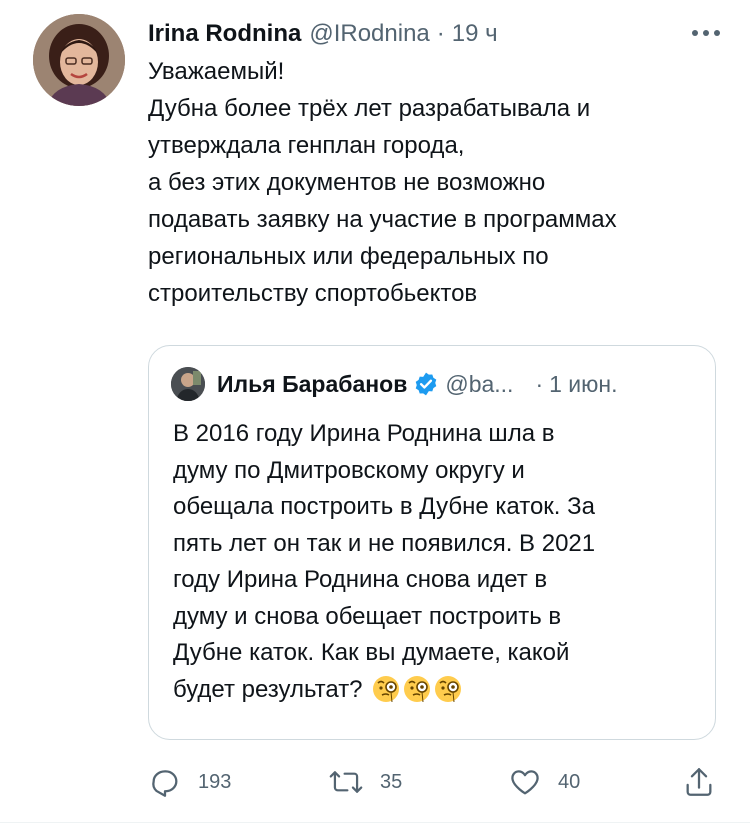  Describe the element at coordinates (382, 219) in the screenshot. I see `tweet-text-line: подавать заявку на участие в программах` at that location.